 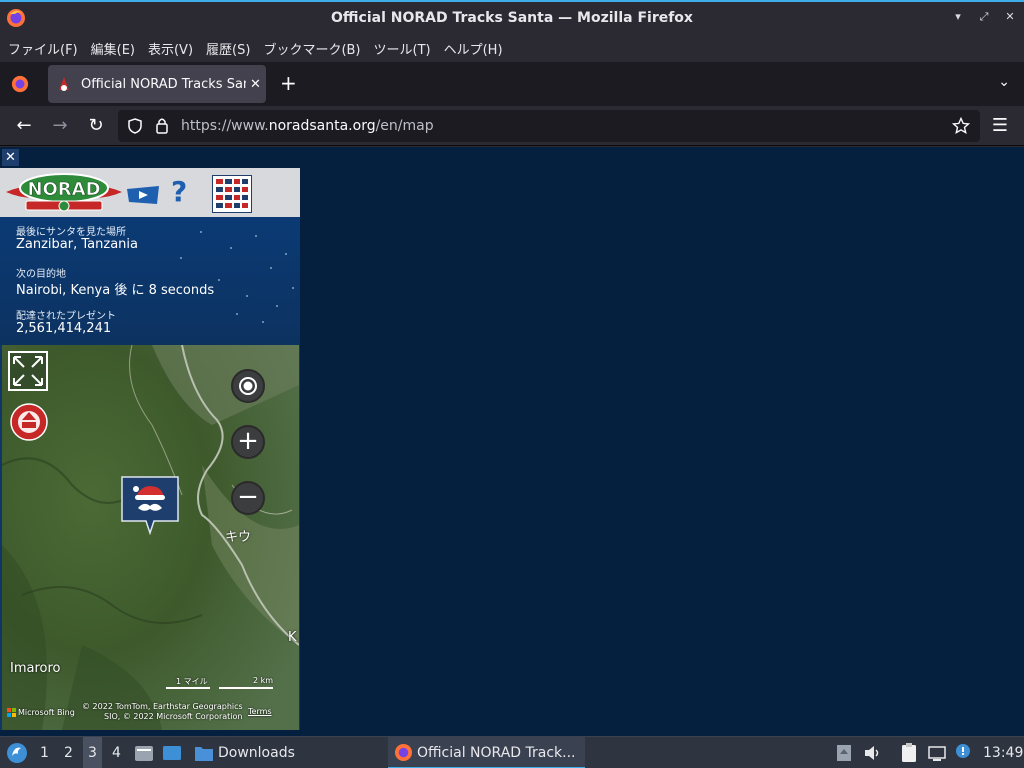 I want to click on locate-santa-button, so click(x=248, y=386).